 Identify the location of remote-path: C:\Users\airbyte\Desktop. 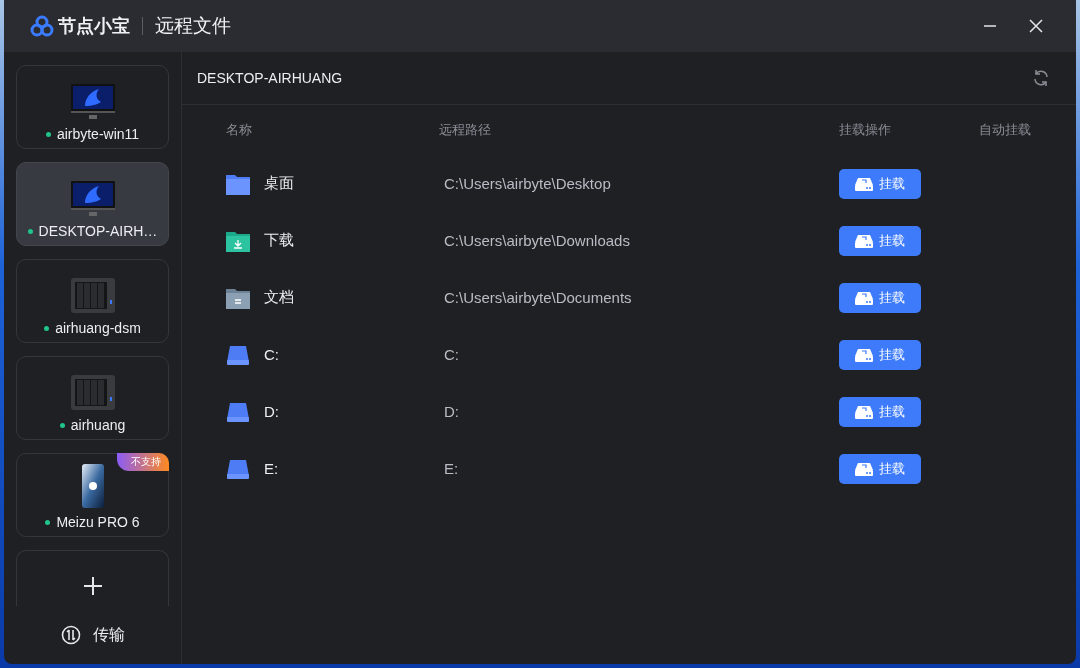
(527, 183).